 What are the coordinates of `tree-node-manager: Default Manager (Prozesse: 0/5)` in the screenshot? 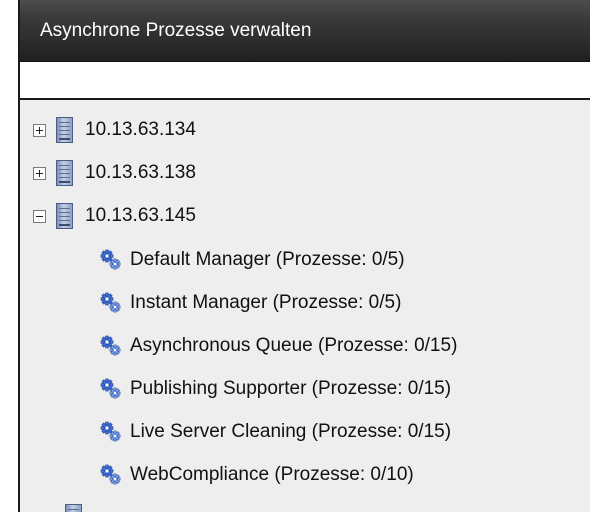 It's located at (251, 260).